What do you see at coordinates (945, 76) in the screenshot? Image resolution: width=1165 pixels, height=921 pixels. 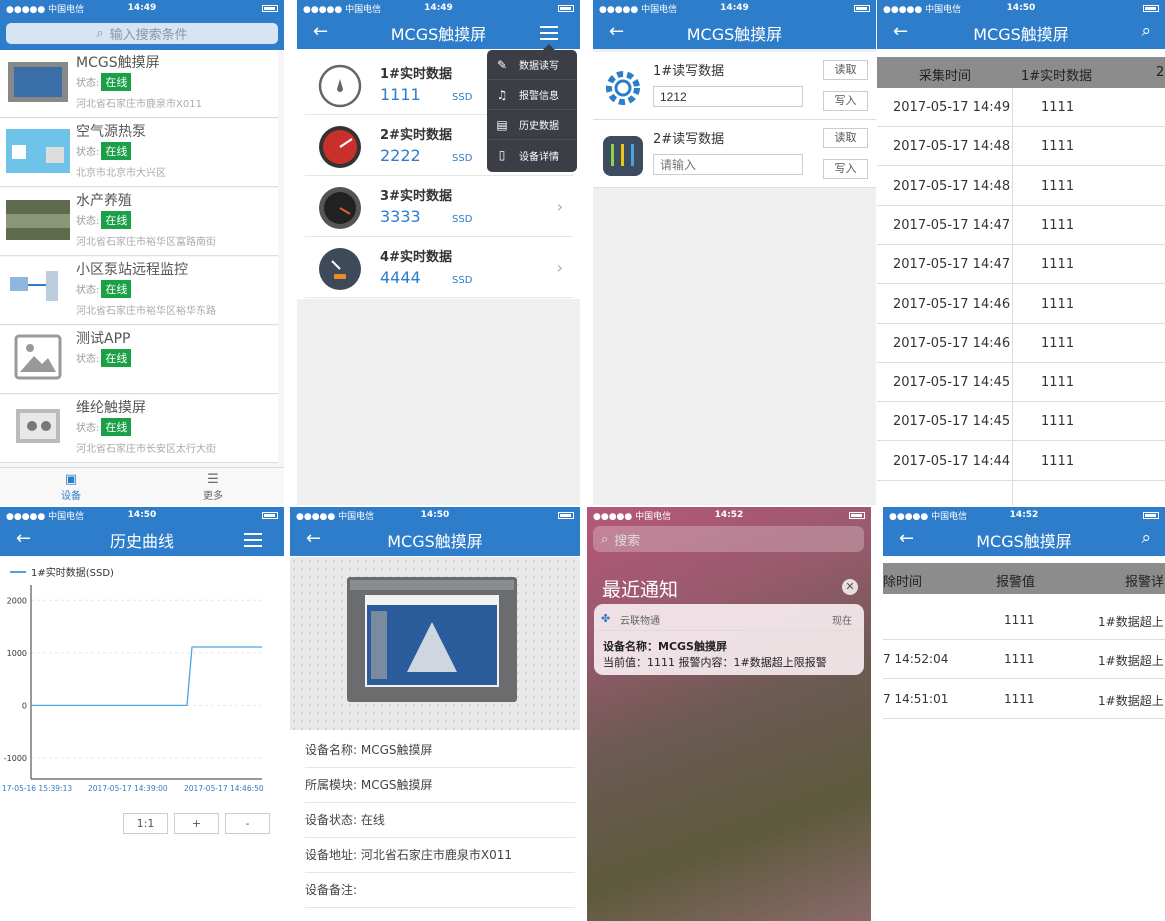 I see `header-time: 采集时间` at bounding box center [945, 76].